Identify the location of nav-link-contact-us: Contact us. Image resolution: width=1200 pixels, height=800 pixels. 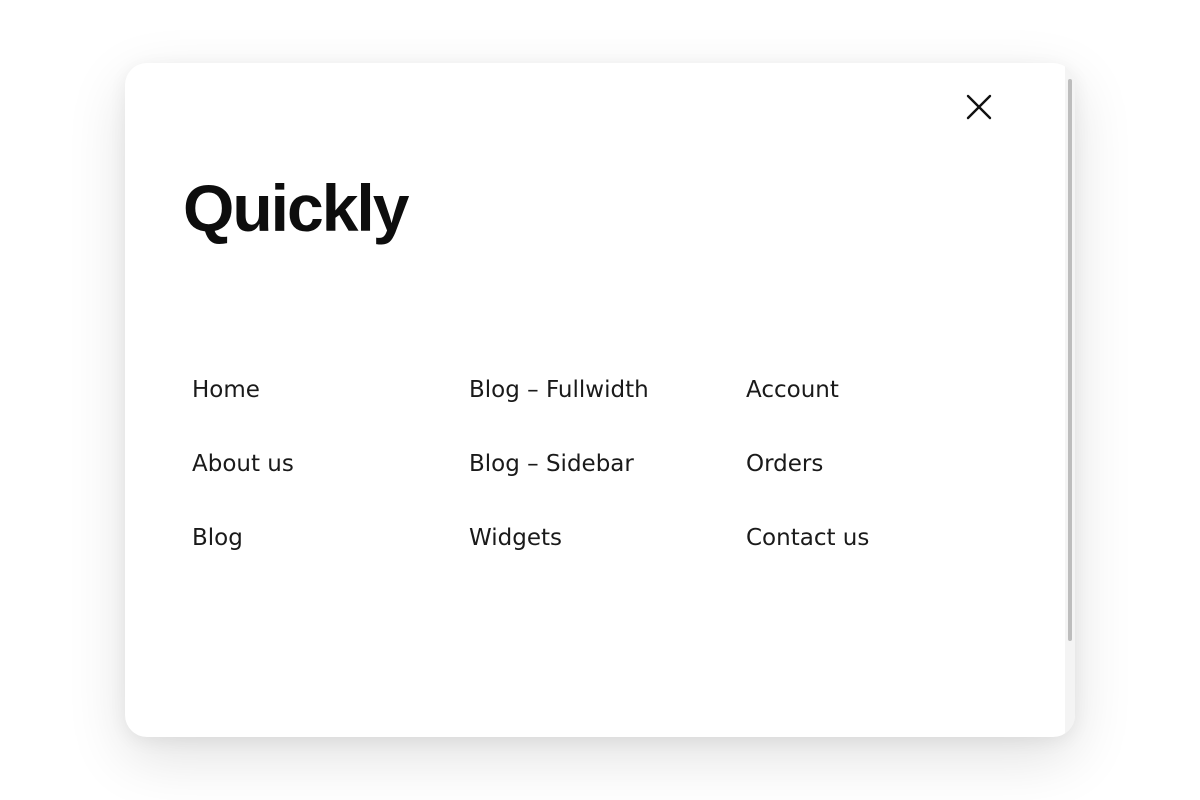
(884, 564).